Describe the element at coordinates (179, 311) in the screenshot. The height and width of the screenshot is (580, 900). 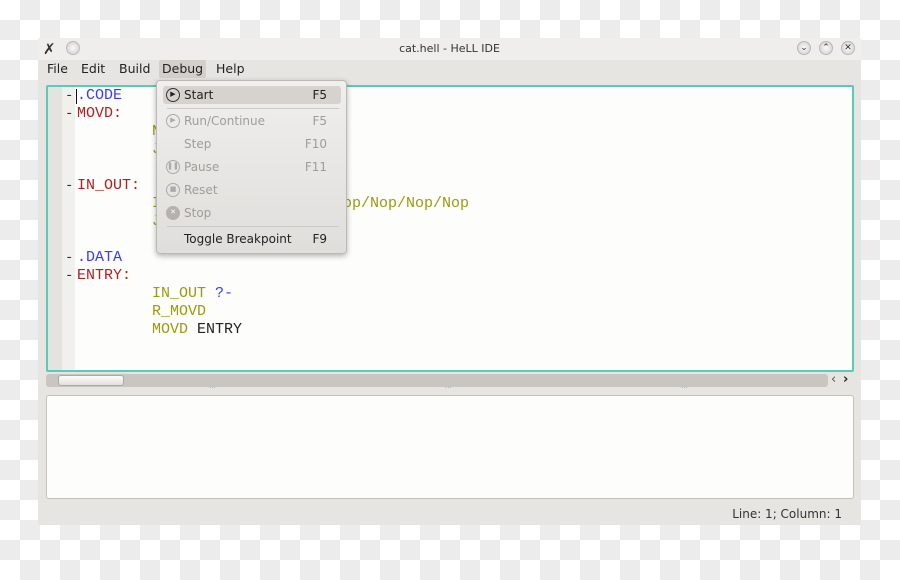
I see `code-line: R_MOVD` at that location.